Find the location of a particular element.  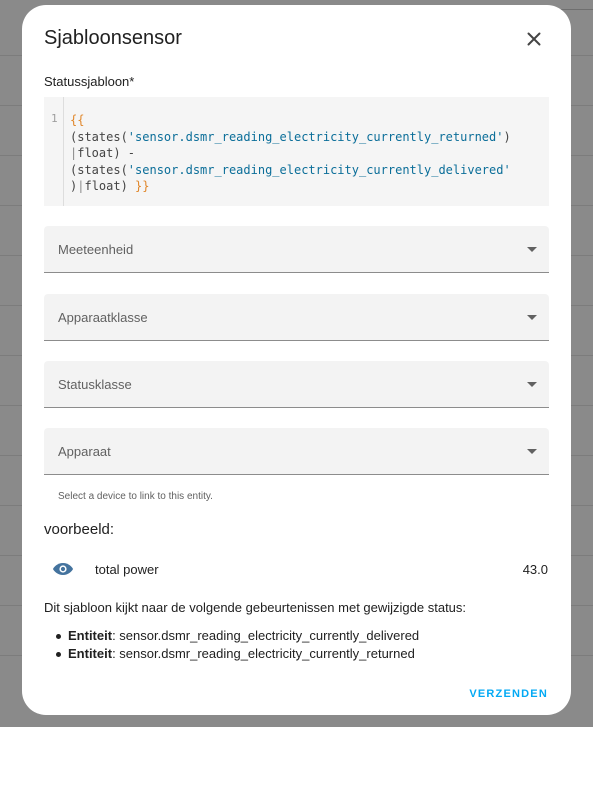

close-icon is located at coordinates (534, 39).